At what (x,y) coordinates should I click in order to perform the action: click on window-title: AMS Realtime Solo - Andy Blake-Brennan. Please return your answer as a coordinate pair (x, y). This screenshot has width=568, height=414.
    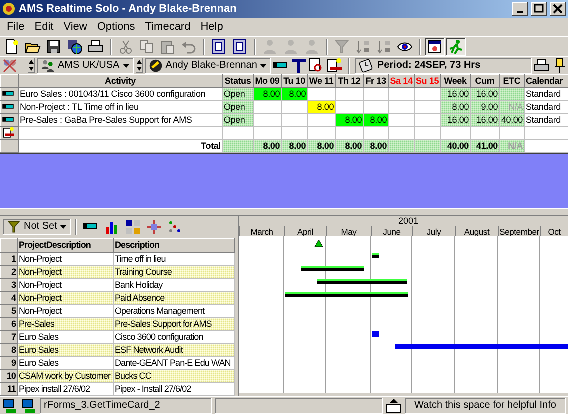
    Looking at the image, I should click on (128, 9).